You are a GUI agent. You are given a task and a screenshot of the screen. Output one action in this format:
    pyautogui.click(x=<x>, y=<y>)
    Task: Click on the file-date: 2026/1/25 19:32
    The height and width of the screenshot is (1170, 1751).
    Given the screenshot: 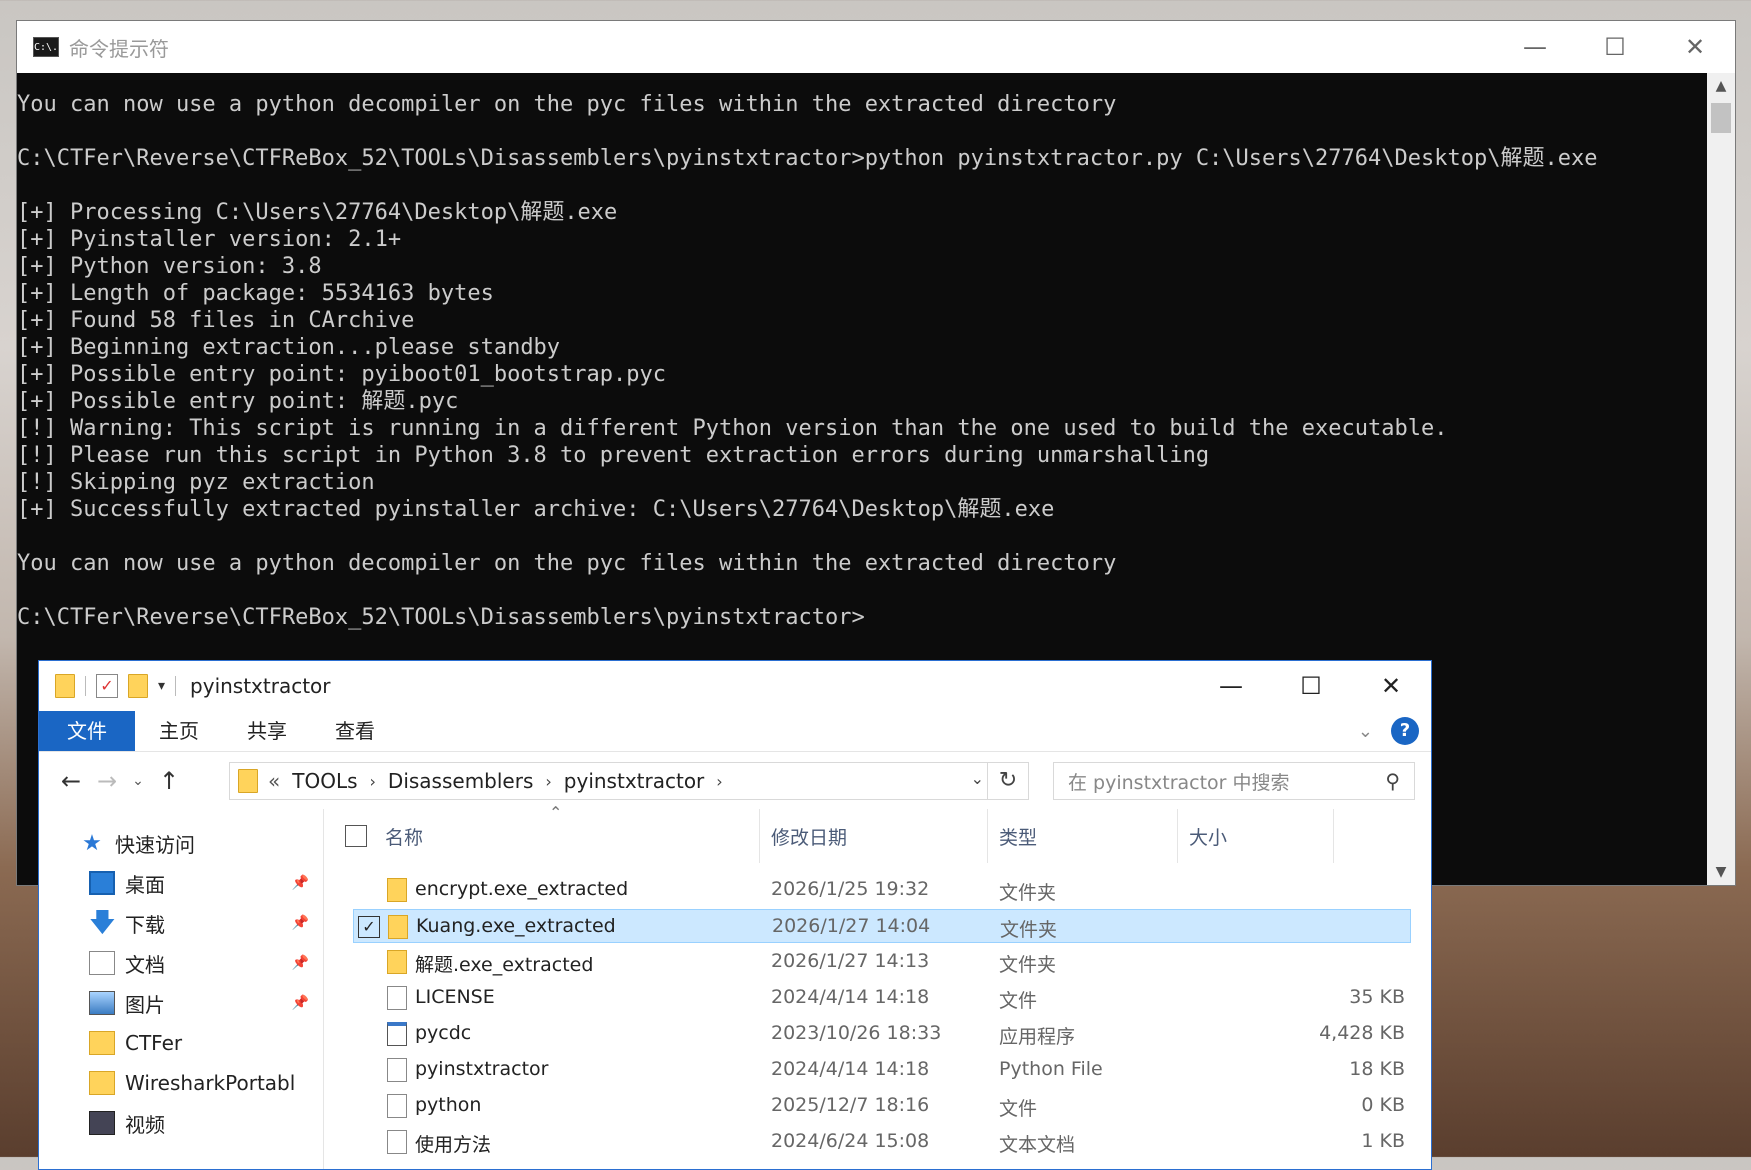 What is the action you would take?
    pyautogui.click(x=850, y=889)
    